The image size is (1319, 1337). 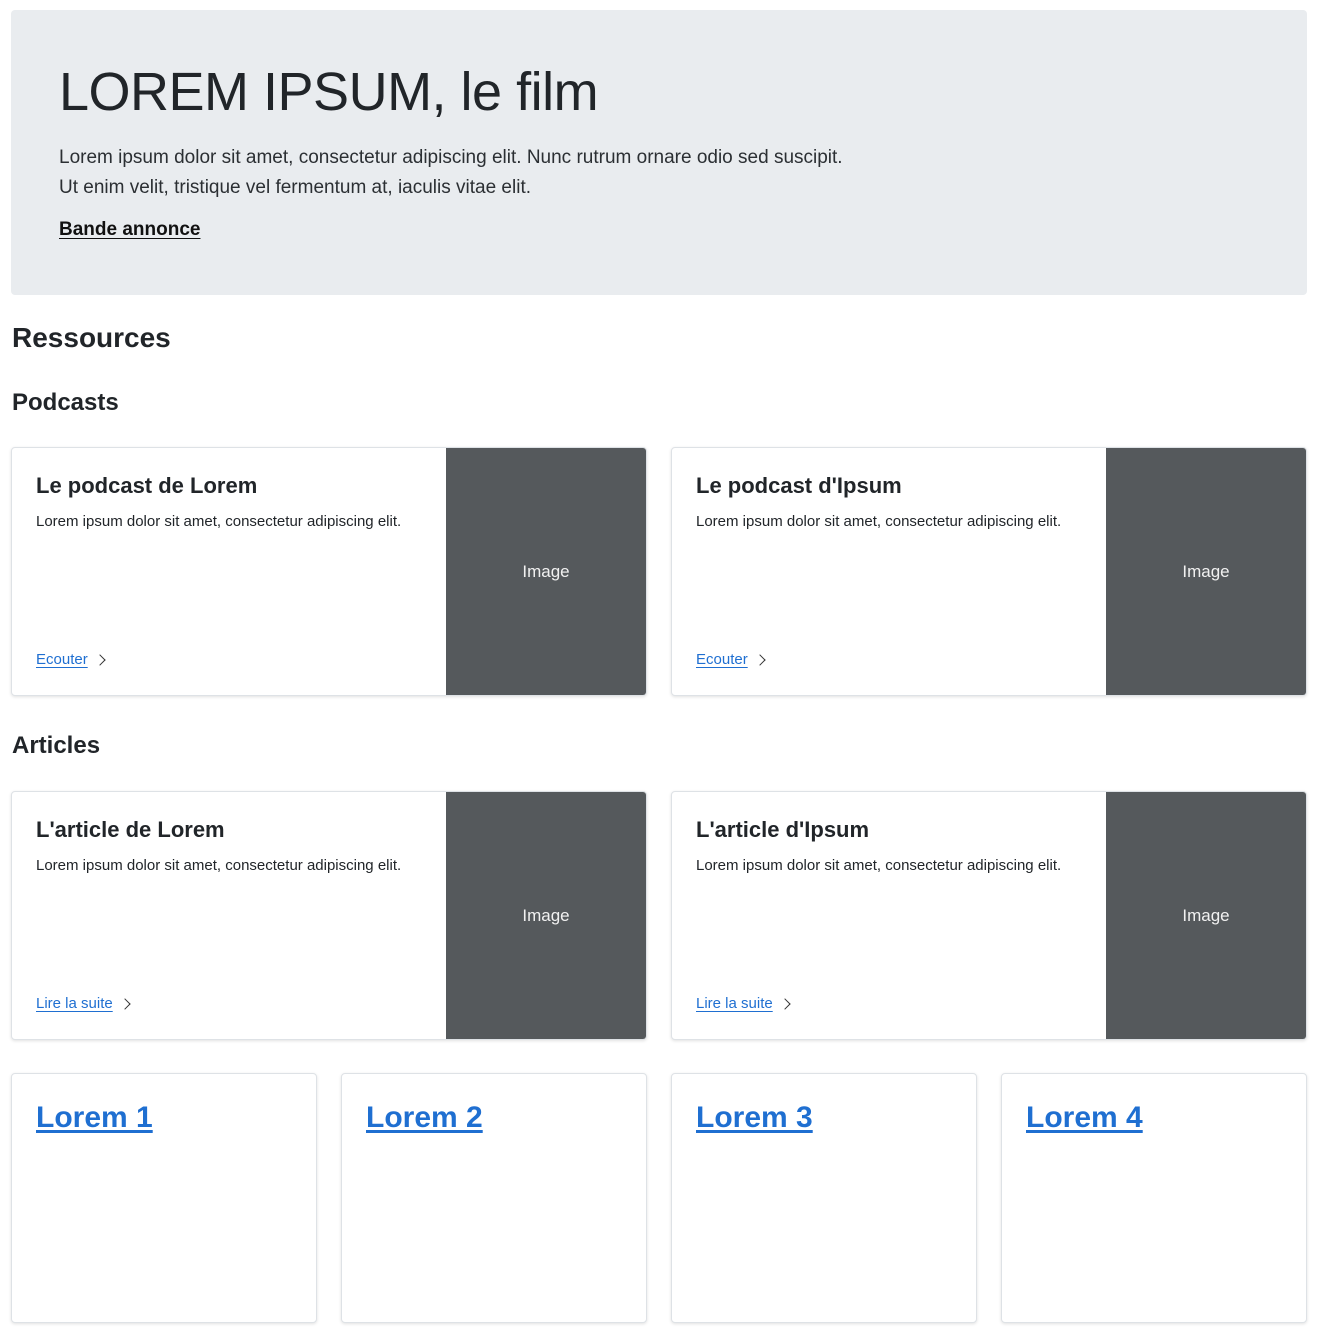 What do you see at coordinates (147, 485) in the screenshot?
I see `podcast-card-title: Le podcast de Lorem` at bounding box center [147, 485].